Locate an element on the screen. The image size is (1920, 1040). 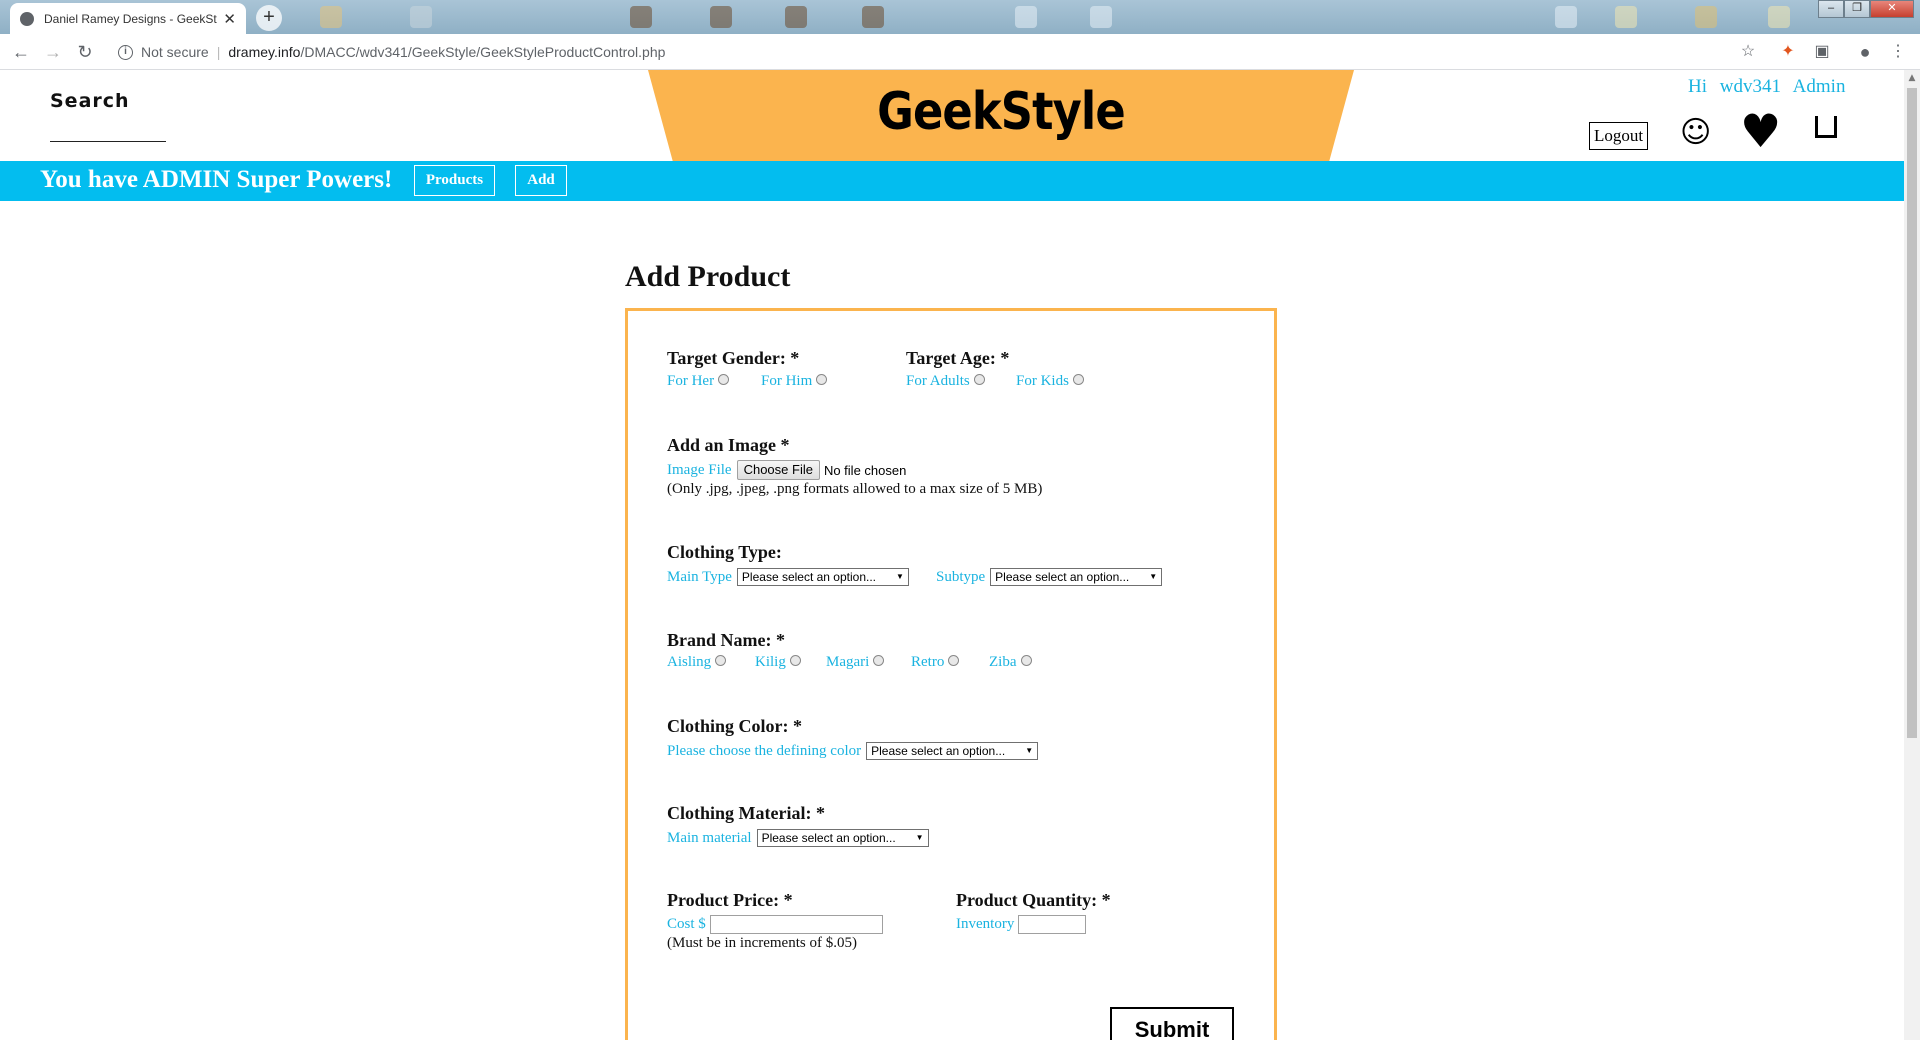
price-note: (Must be in increments of $.05) is located at coordinates (762, 943).